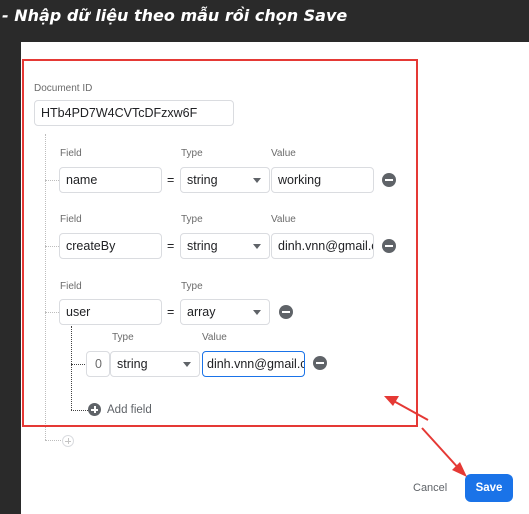  Describe the element at coordinates (53, 440) in the screenshot. I see `tree-connector` at that location.